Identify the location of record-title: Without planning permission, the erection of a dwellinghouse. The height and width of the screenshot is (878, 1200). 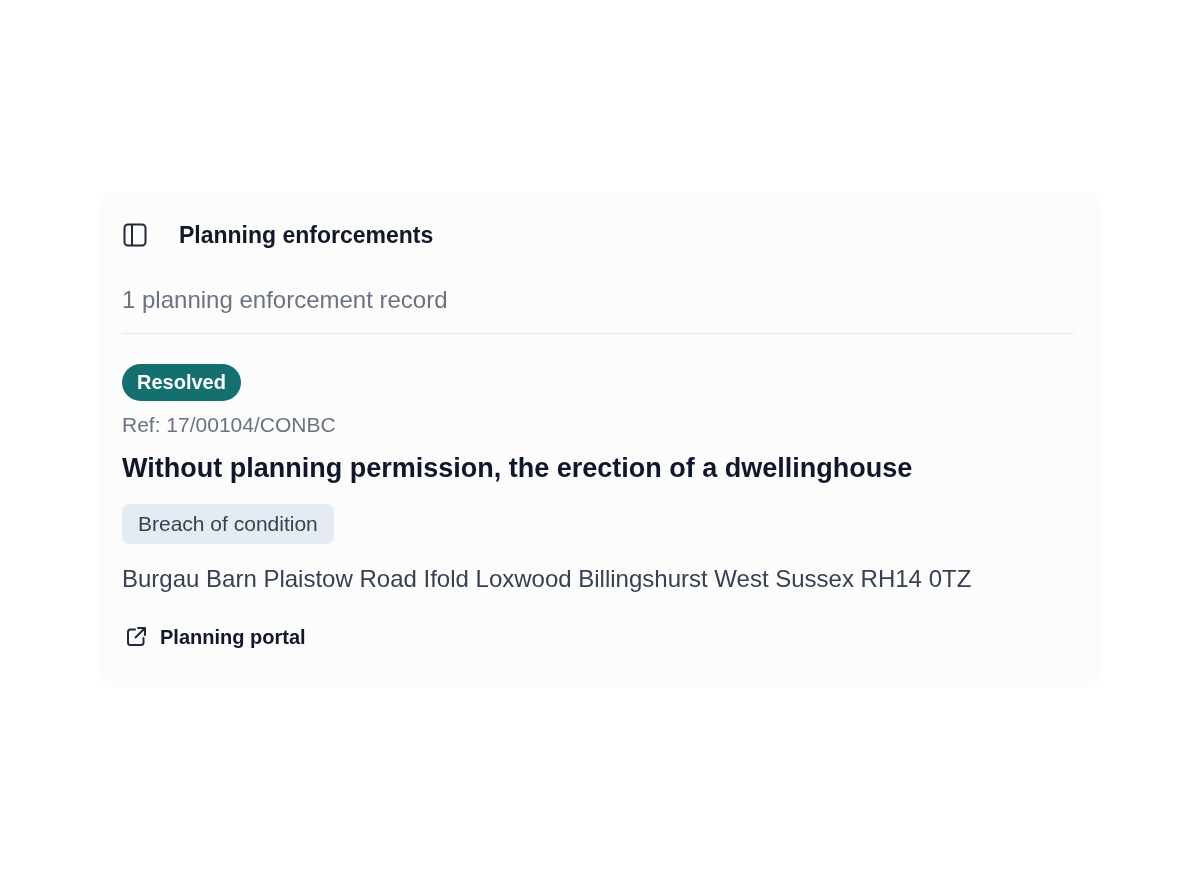
(518, 468).